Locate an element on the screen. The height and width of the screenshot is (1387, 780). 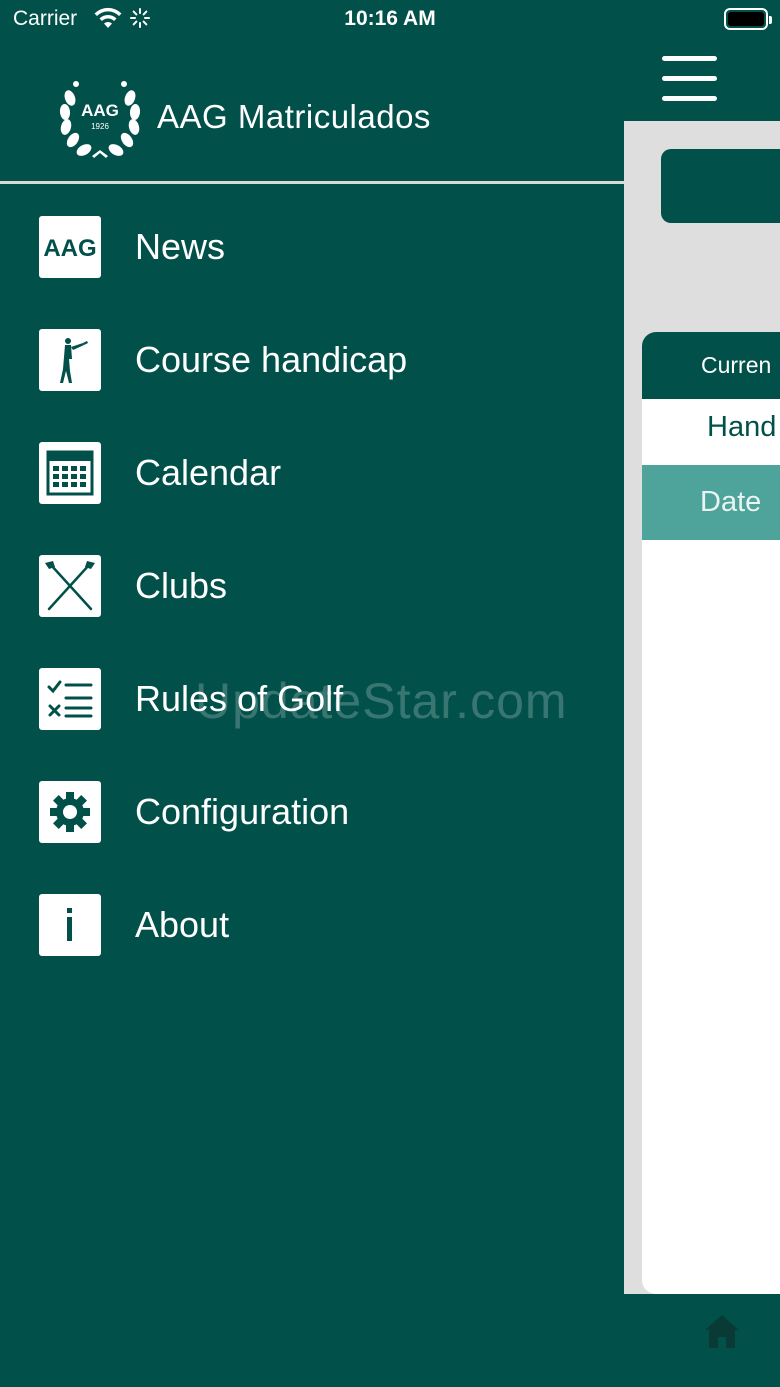
date-column-header: Date is located at coordinates (711, 502).